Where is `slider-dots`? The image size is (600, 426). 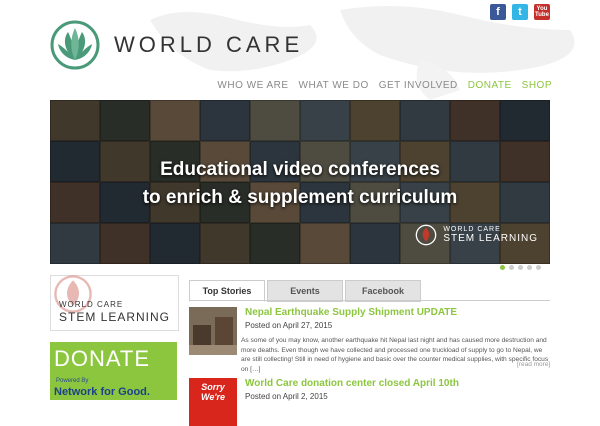 slider-dots is located at coordinates (520, 267).